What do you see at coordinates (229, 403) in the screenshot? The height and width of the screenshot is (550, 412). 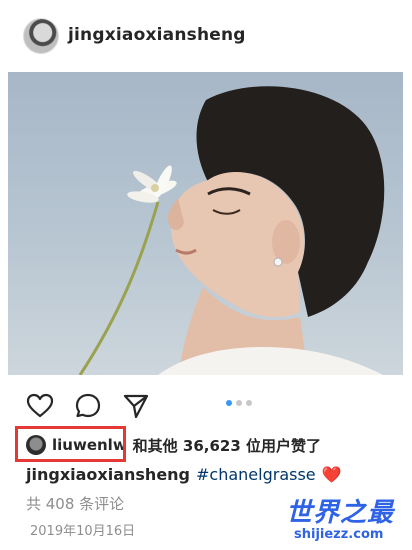 I see `carousel-dot-active` at bounding box center [229, 403].